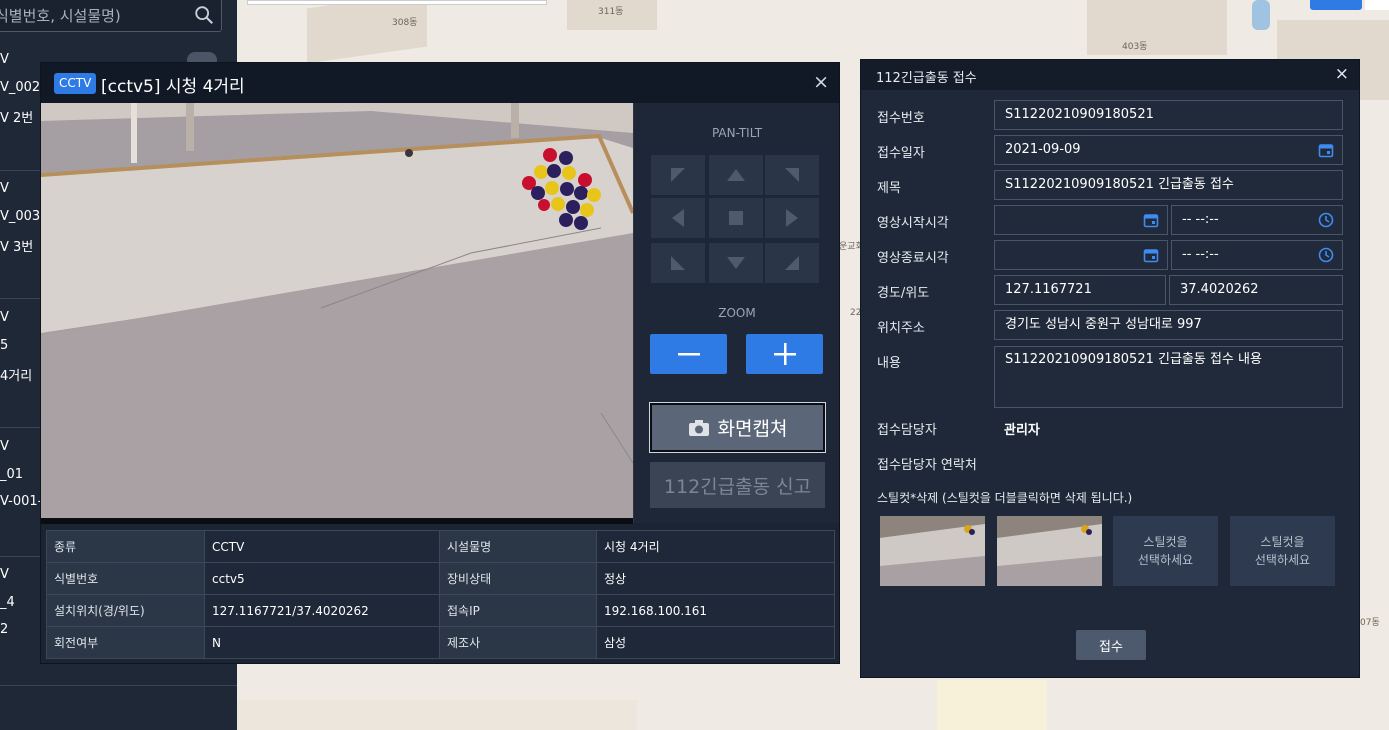 This screenshot has width=1389, height=730. Describe the element at coordinates (75, 83) in the screenshot. I see `cctv-badge: CCTV` at that location.